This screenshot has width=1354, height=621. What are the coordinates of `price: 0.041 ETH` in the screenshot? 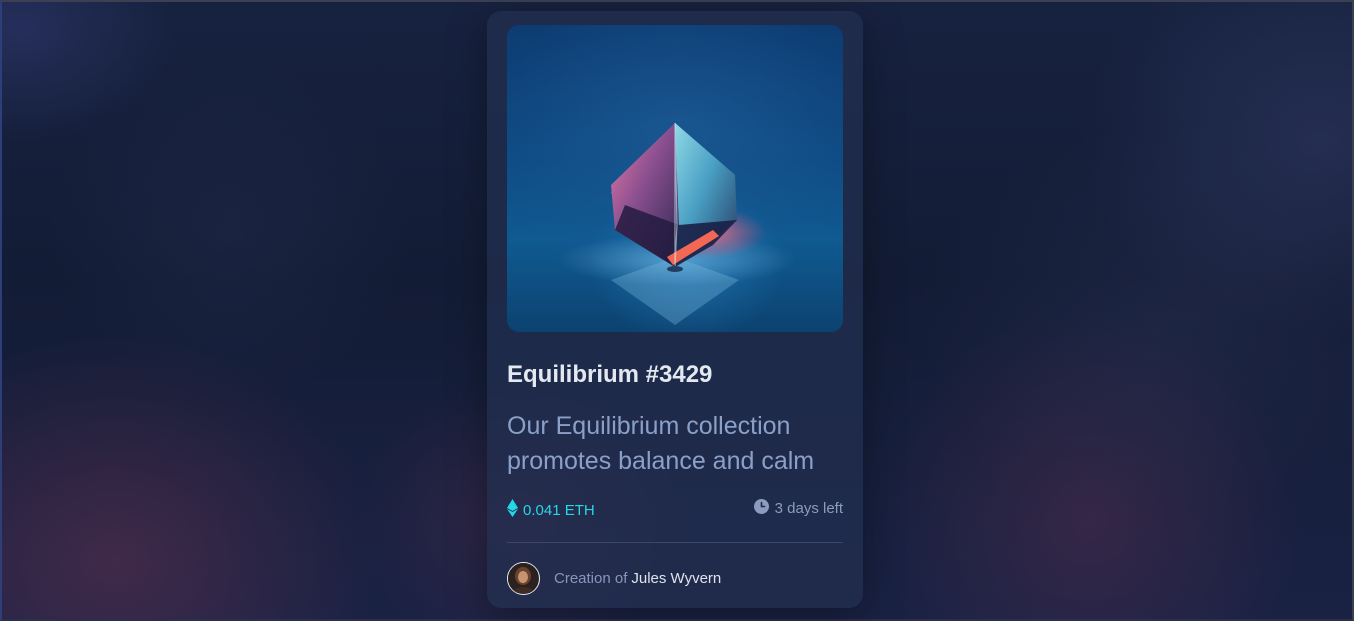 It's located at (551, 510).